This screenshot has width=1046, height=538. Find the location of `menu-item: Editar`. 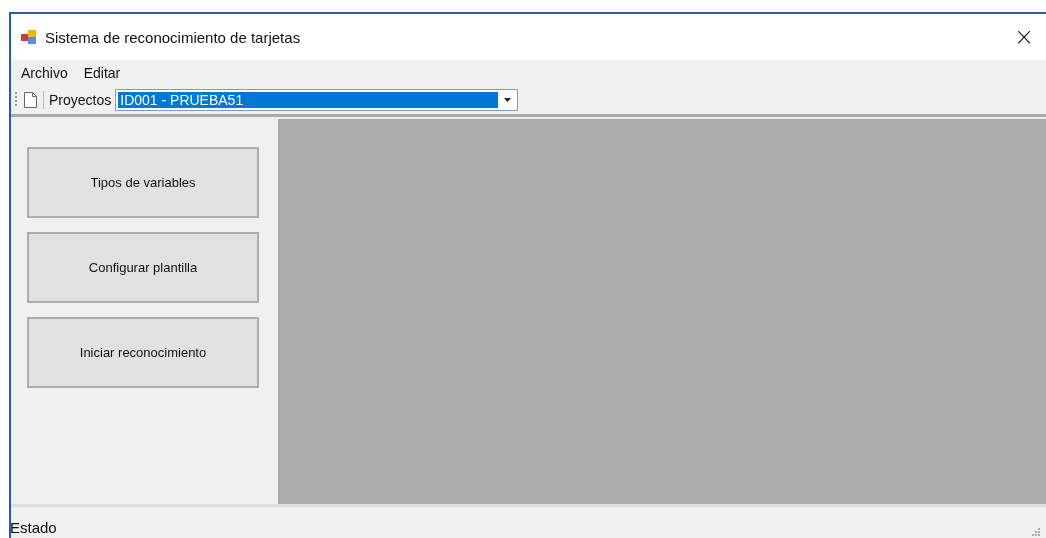

menu-item: Editar is located at coordinates (102, 73).